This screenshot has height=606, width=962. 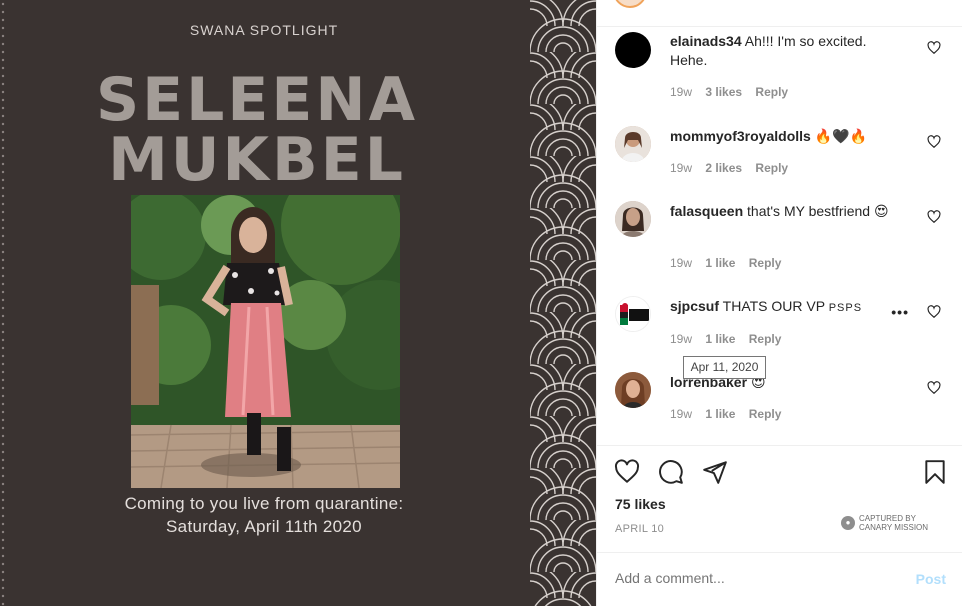 I want to click on watermark-line-2: CANARY MISSION, so click(x=894, y=527).